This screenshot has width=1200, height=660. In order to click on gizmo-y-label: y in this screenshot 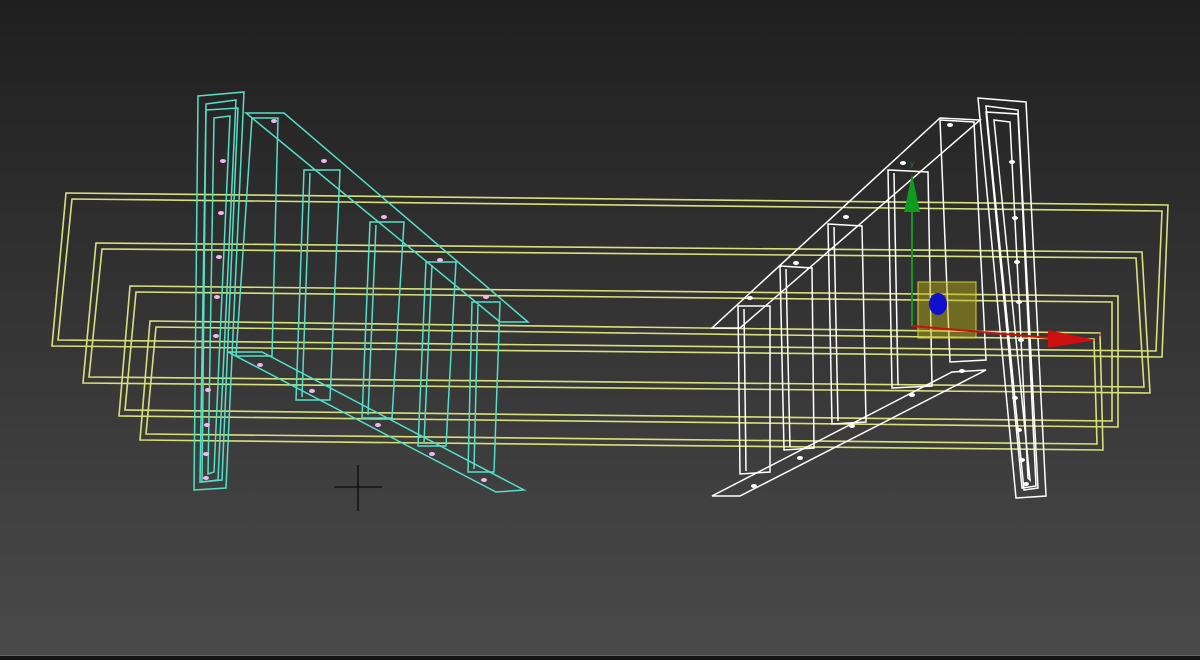, I will do `click(912, 164)`.